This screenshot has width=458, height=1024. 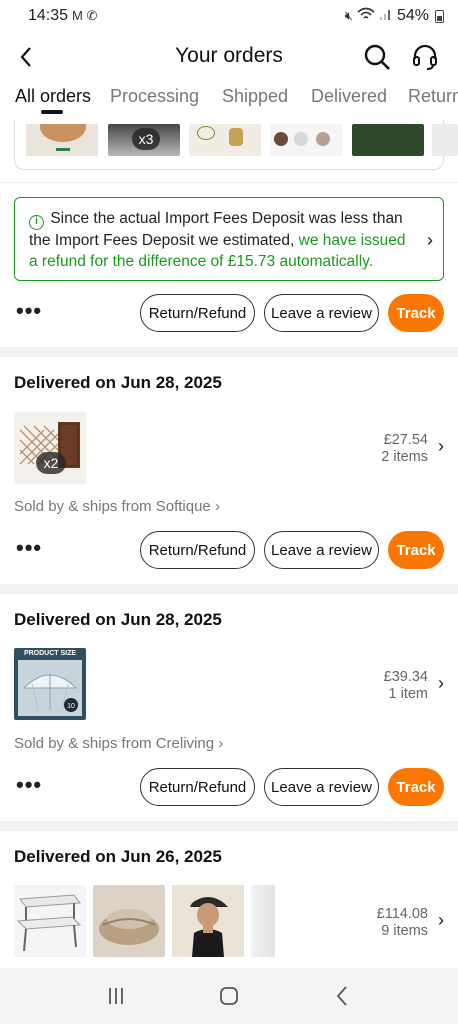 I want to click on tab-delivered: Delivered, so click(x=349, y=96).